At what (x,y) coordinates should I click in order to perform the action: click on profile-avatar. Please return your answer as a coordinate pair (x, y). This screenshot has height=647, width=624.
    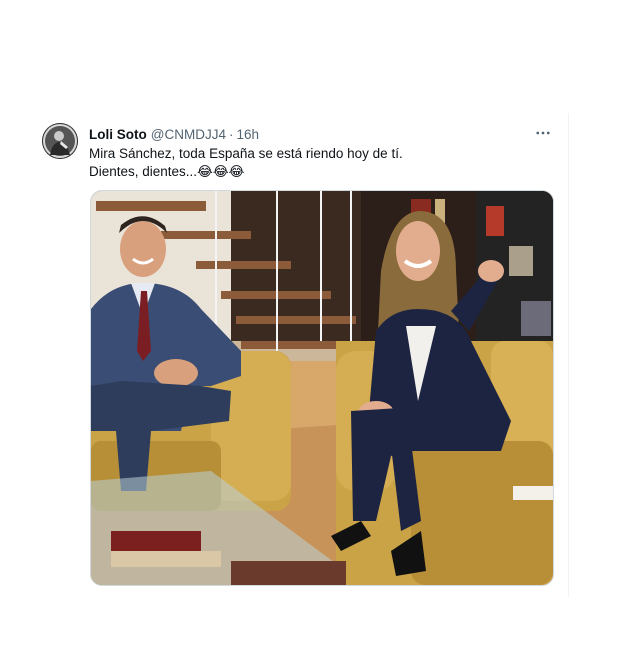
    Looking at the image, I should click on (60, 141).